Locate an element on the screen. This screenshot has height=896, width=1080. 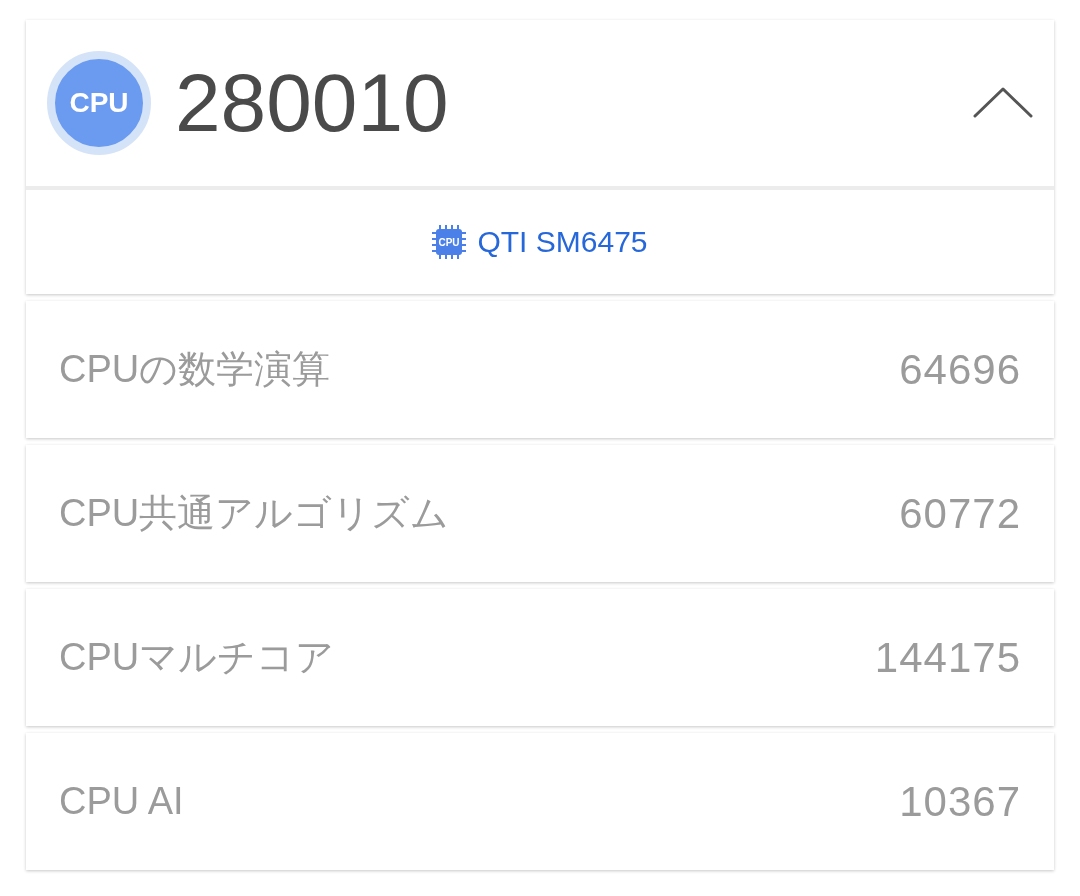
chevron-up-icon is located at coordinates (1003, 103).